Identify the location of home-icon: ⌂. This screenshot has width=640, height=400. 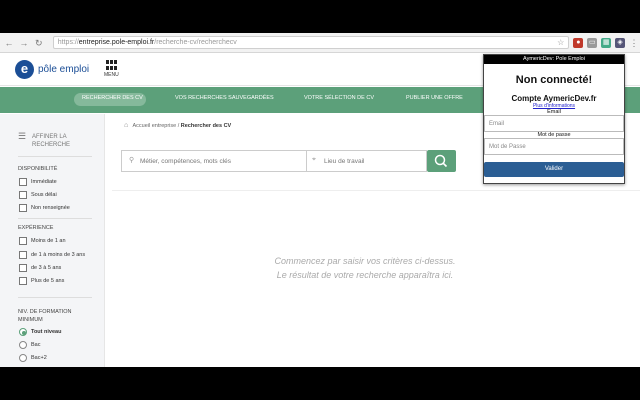
(126, 125).